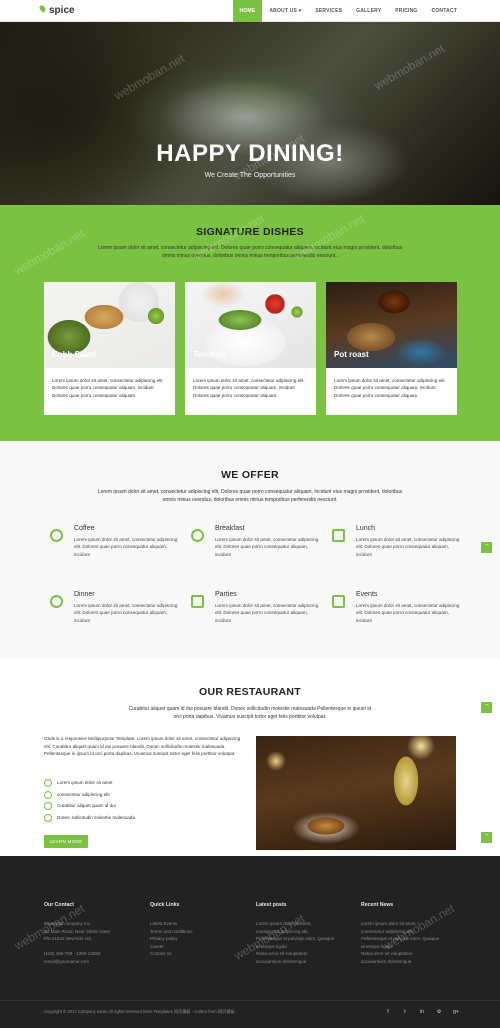 This screenshot has width=500, height=1028. Describe the element at coordinates (68, 923) in the screenshot. I see `footer-text: Bootstrap company Inc.` at that location.